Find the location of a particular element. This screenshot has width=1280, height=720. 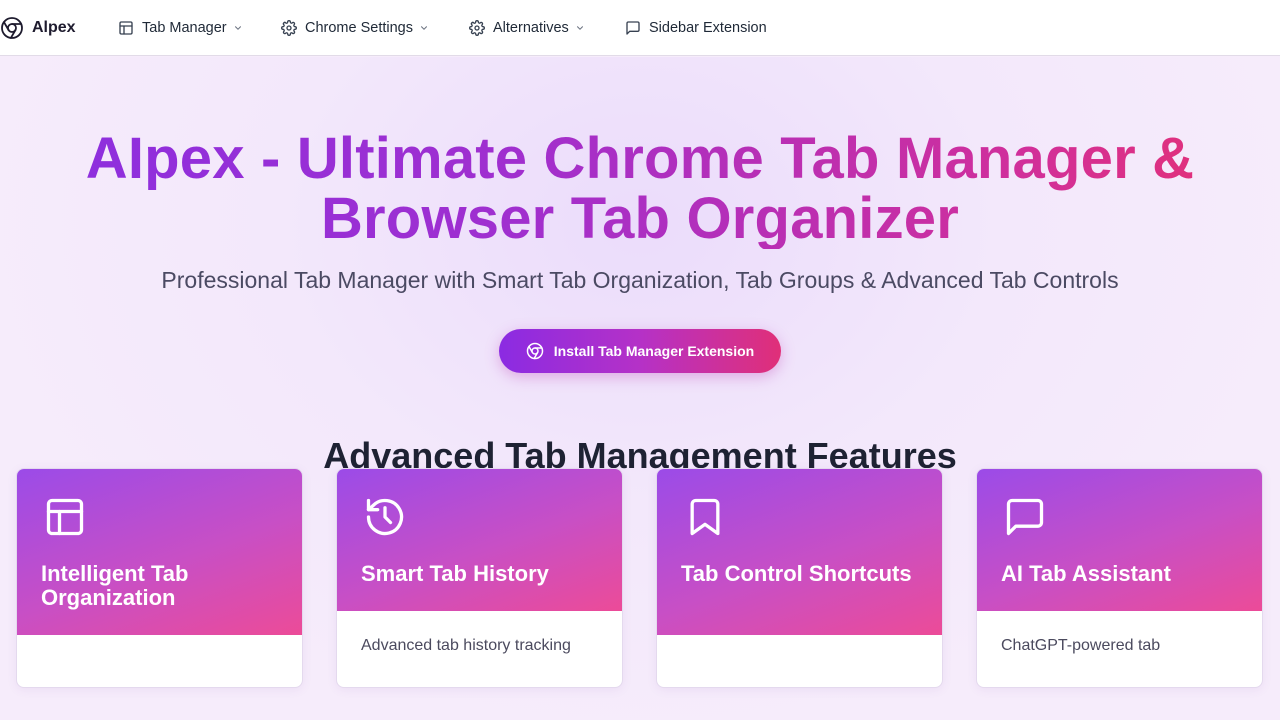

feature-card-ai-assistant: AI Tab Assistant ChatGPT-powered tab is located at coordinates (1119, 578).